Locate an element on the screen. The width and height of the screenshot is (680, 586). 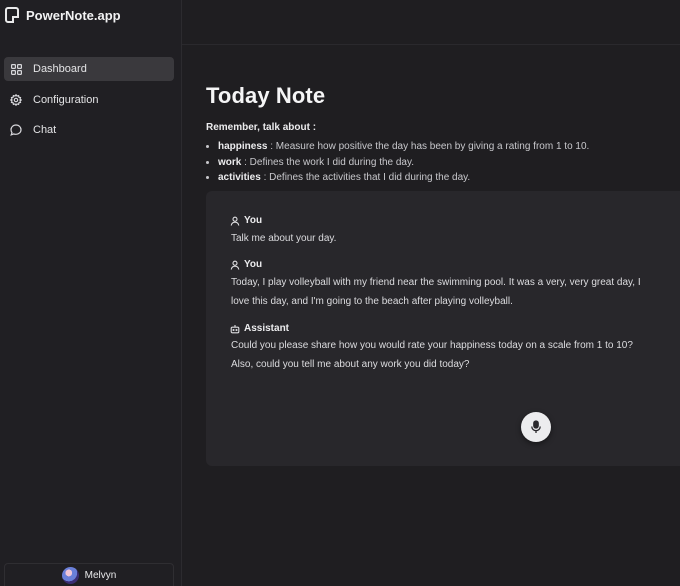
sidebar-item-label: Configuration is located at coordinates (66, 99).